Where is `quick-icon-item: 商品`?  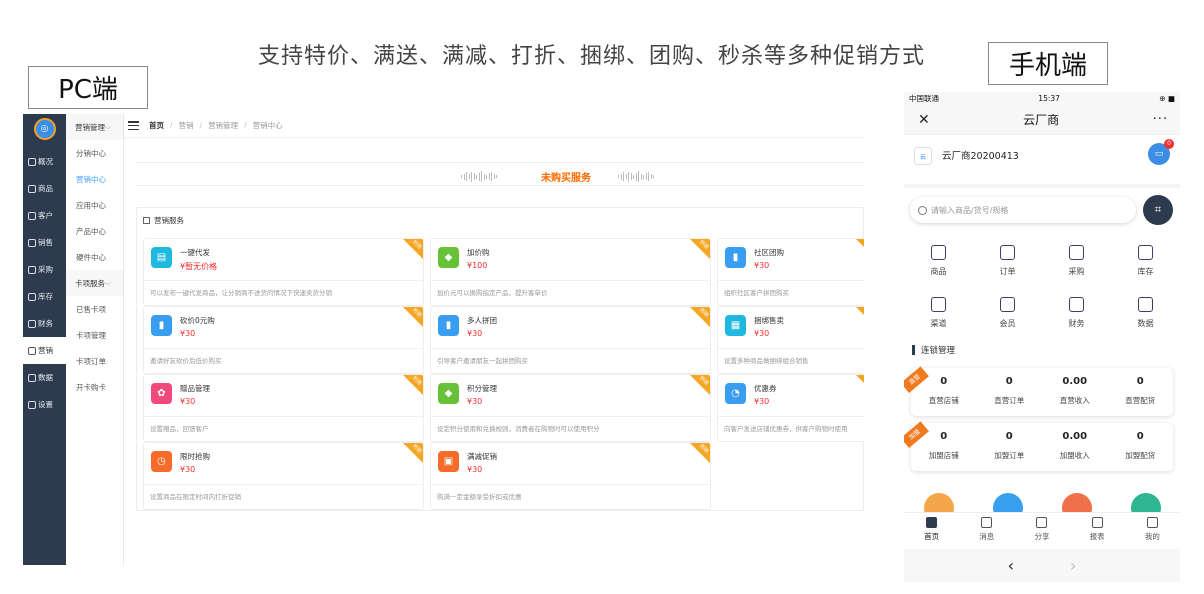
quick-icon-item: 商品 is located at coordinates (938, 268).